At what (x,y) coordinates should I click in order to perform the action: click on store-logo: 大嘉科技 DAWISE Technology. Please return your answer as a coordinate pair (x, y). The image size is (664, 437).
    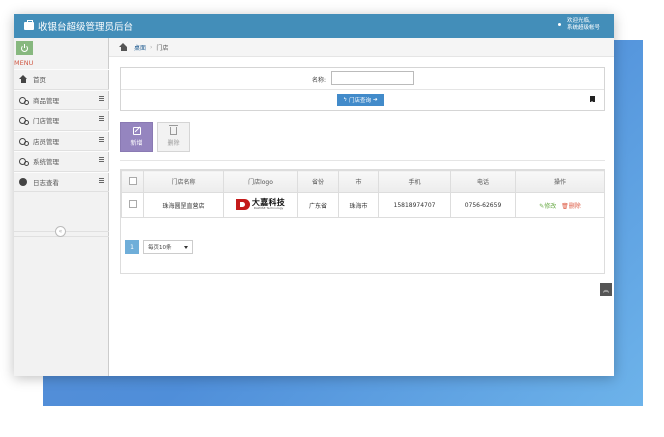
    Looking at the image, I should click on (260, 204).